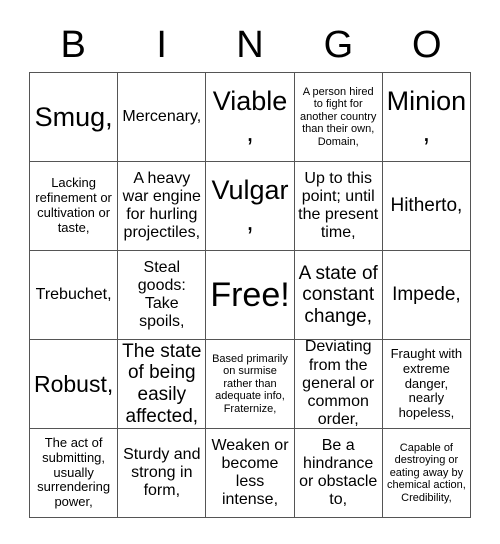 The width and height of the screenshot is (500, 544). I want to click on bingo-cell: Smug,, so click(74, 117).